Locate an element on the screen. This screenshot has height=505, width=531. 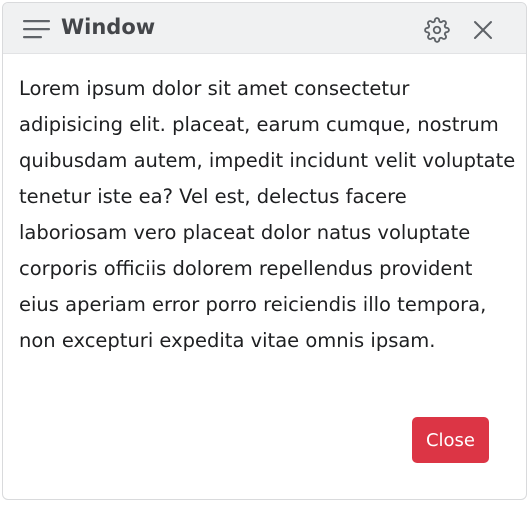
gear-icon is located at coordinates (437, 30).